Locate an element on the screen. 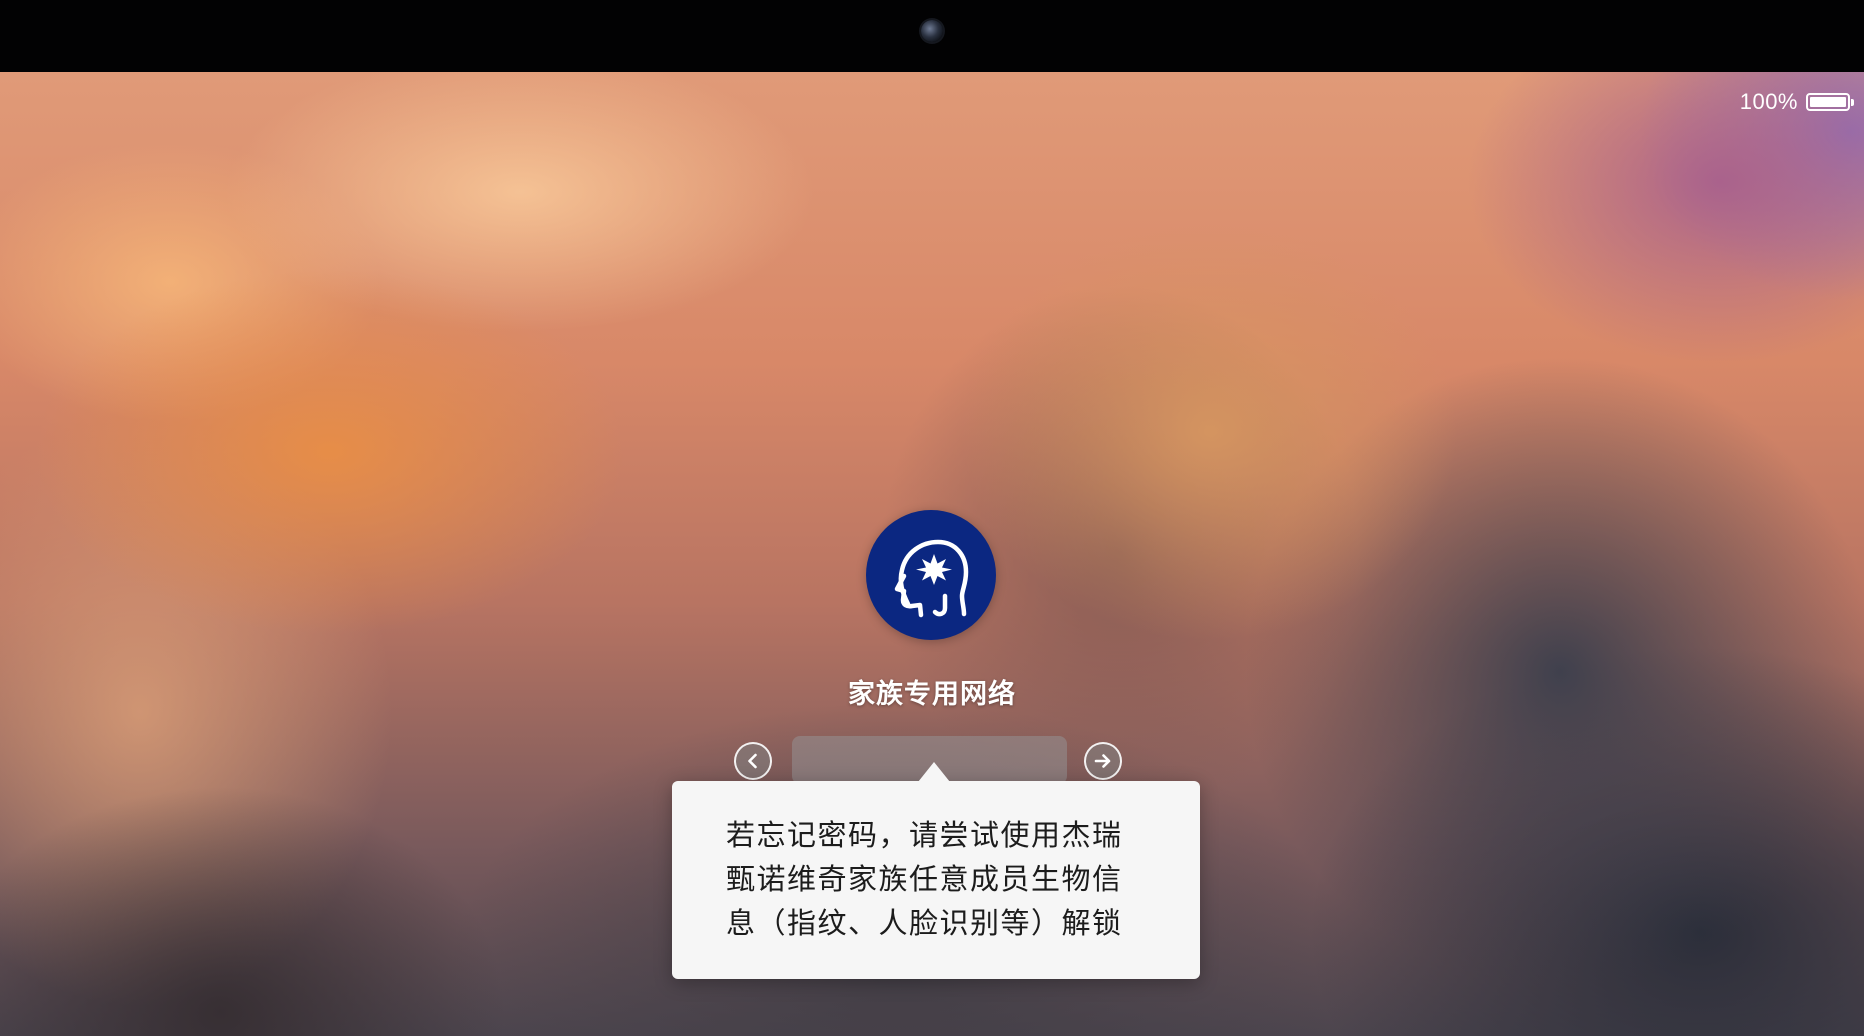 Image resolution: width=1864 pixels, height=1036 pixels. submit-button is located at coordinates (1103, 761).